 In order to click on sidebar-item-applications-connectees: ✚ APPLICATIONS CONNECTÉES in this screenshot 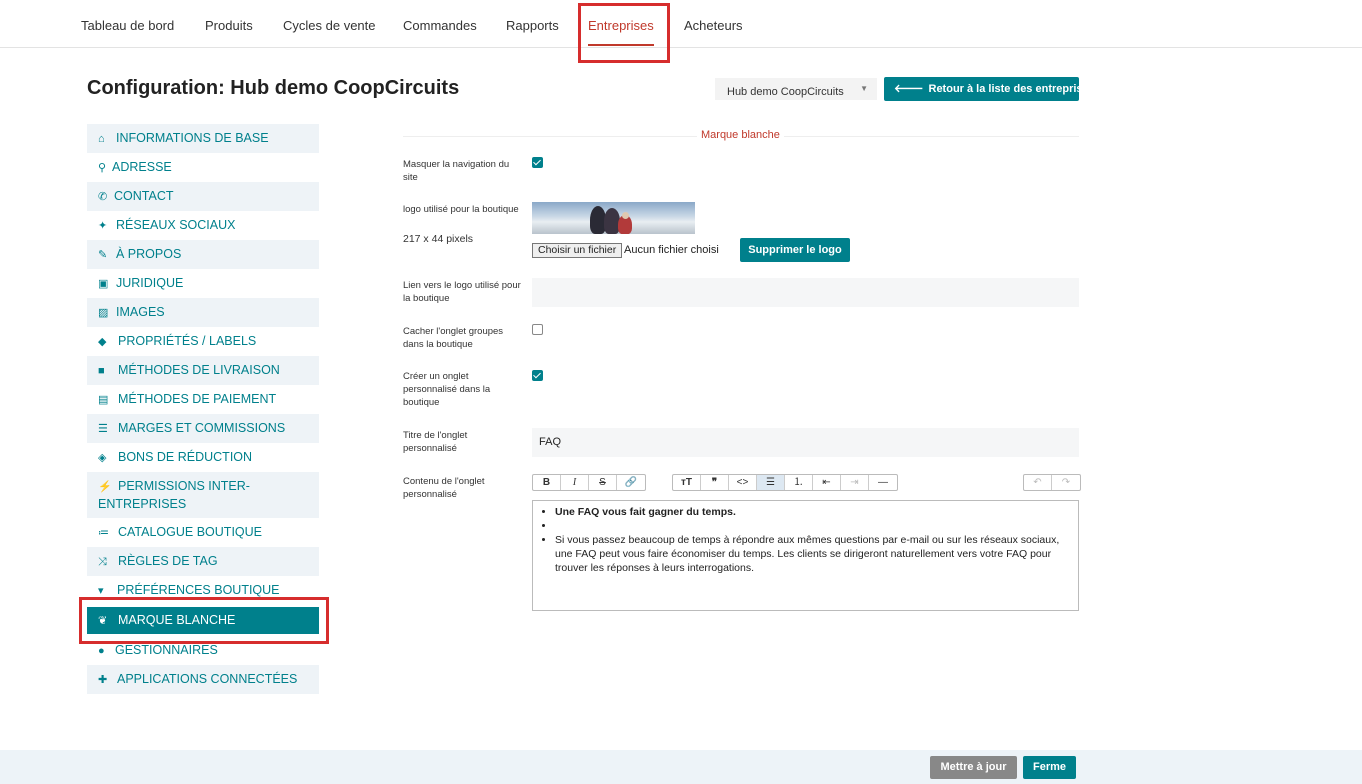, I will do `click(203, 679)`.